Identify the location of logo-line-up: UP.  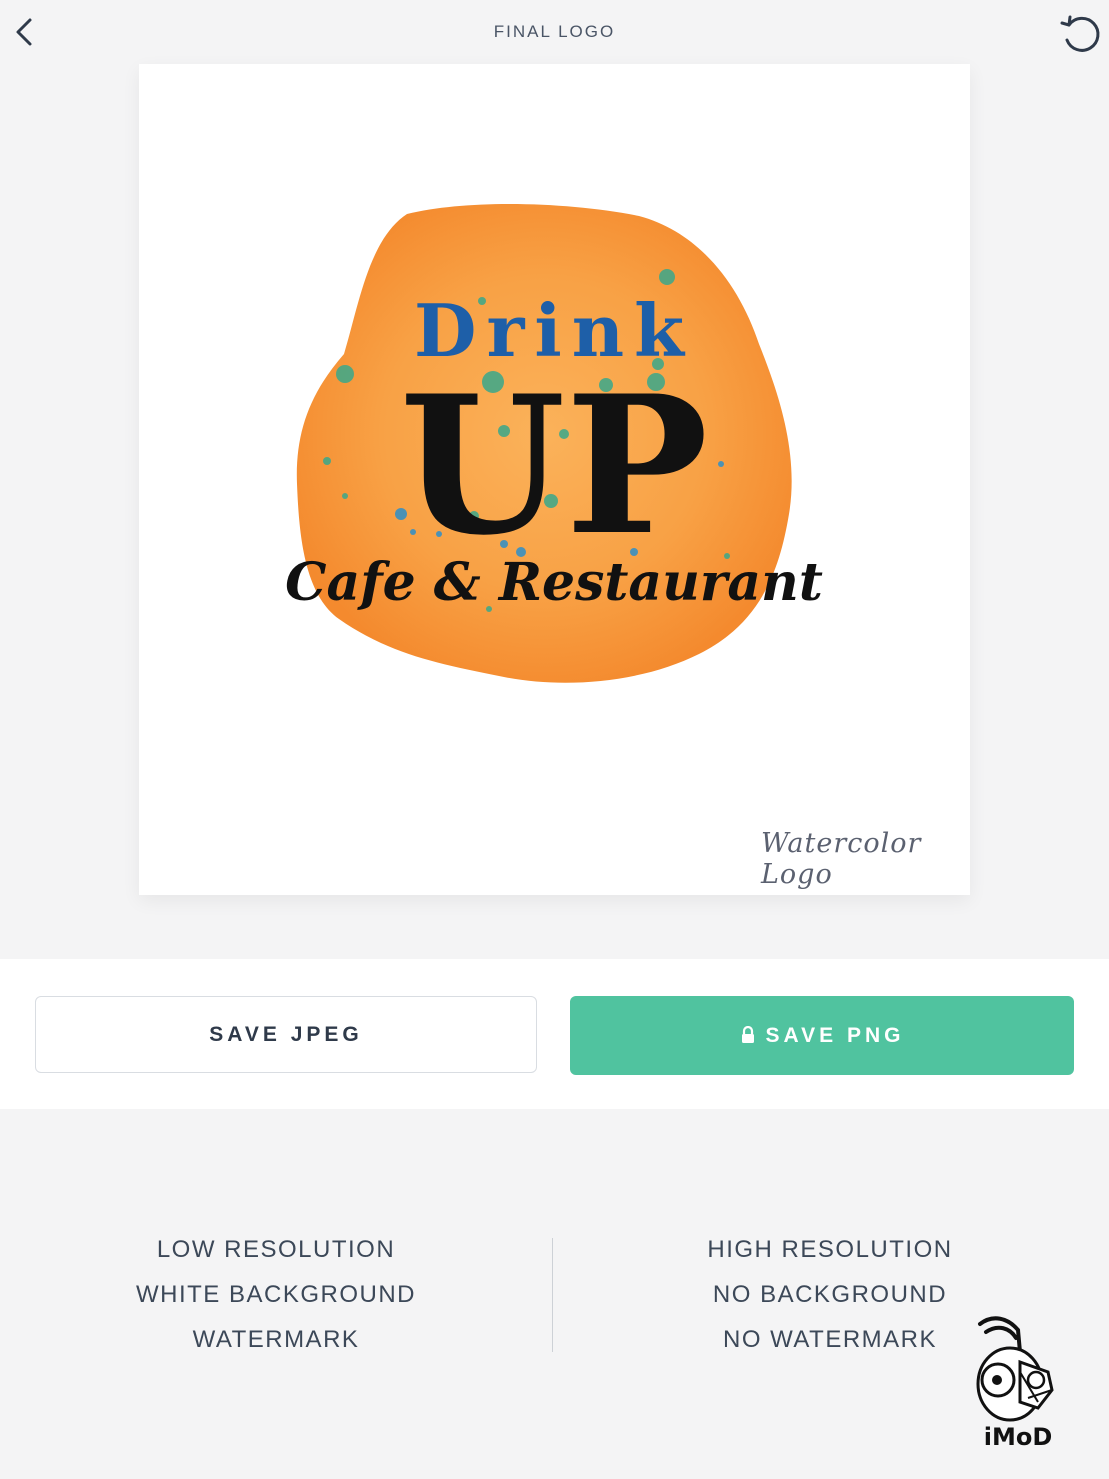
(554, 465).